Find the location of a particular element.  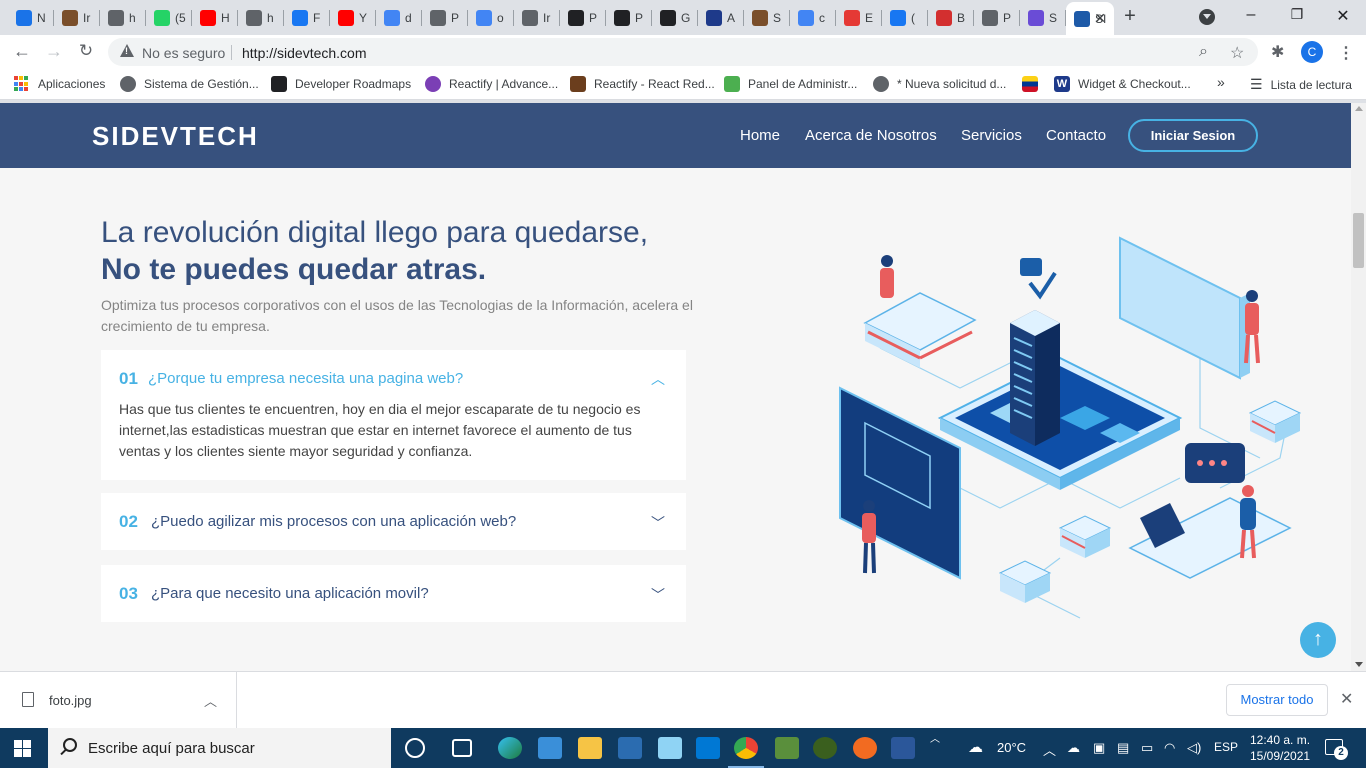

word-icon is located at coordinates (903, 748).